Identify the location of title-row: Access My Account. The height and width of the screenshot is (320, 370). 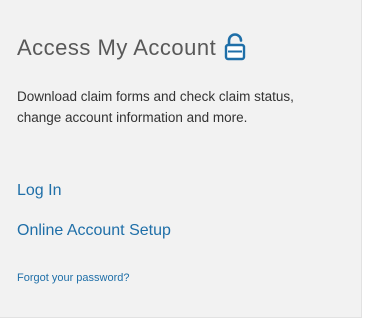
(131, 47).